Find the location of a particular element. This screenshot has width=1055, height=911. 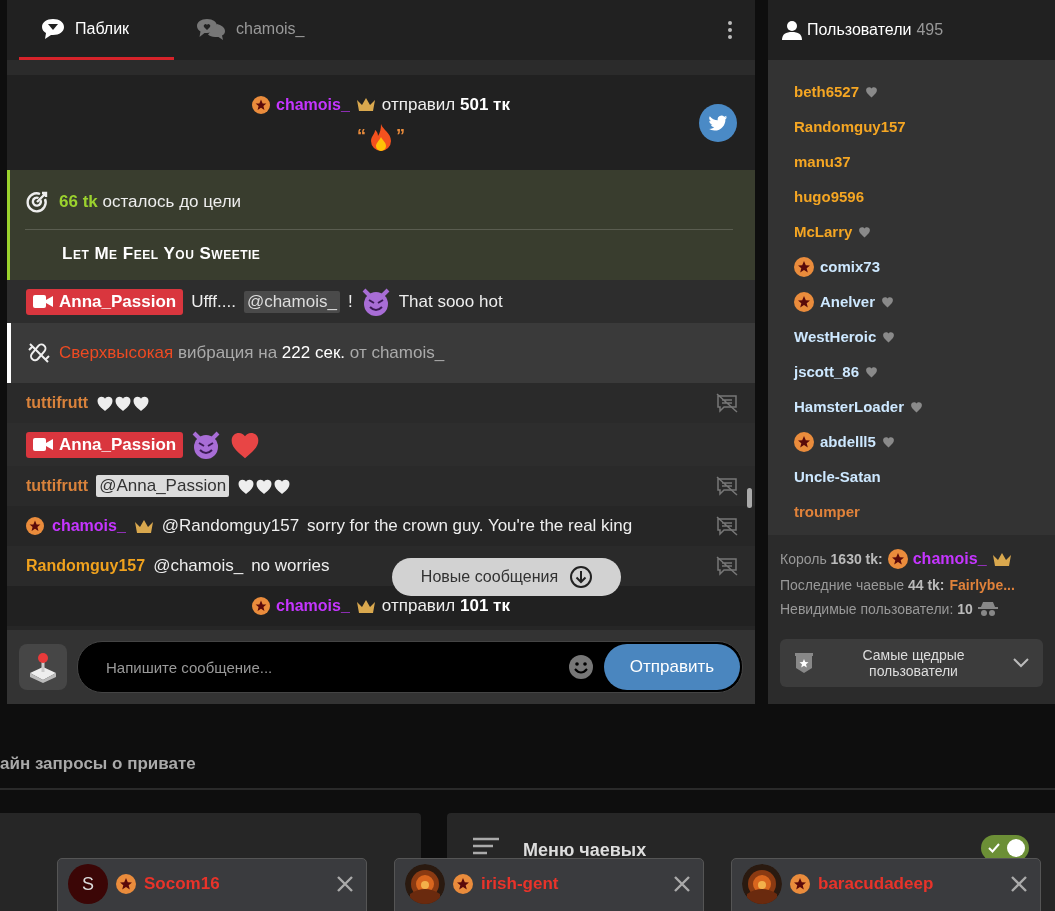

private-chat-tab: S Socom16 is located at coordinates (212, 884).